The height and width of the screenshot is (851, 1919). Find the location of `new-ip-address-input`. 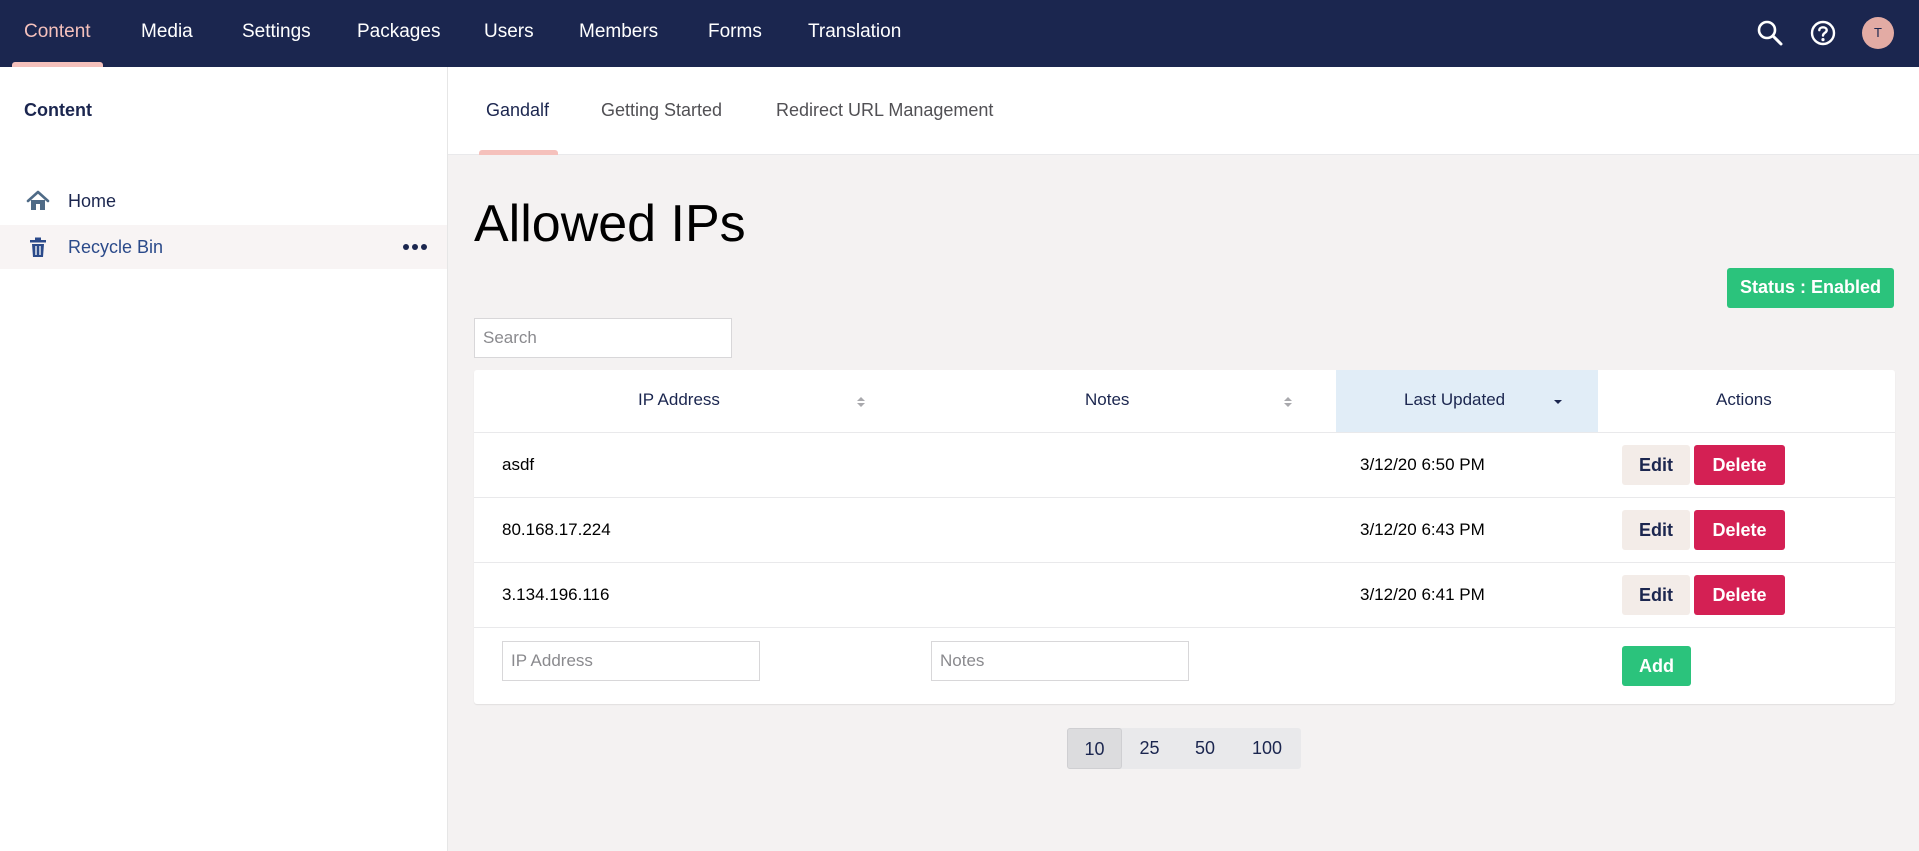

new-ip-address-input is located at coordinates (631, 661).